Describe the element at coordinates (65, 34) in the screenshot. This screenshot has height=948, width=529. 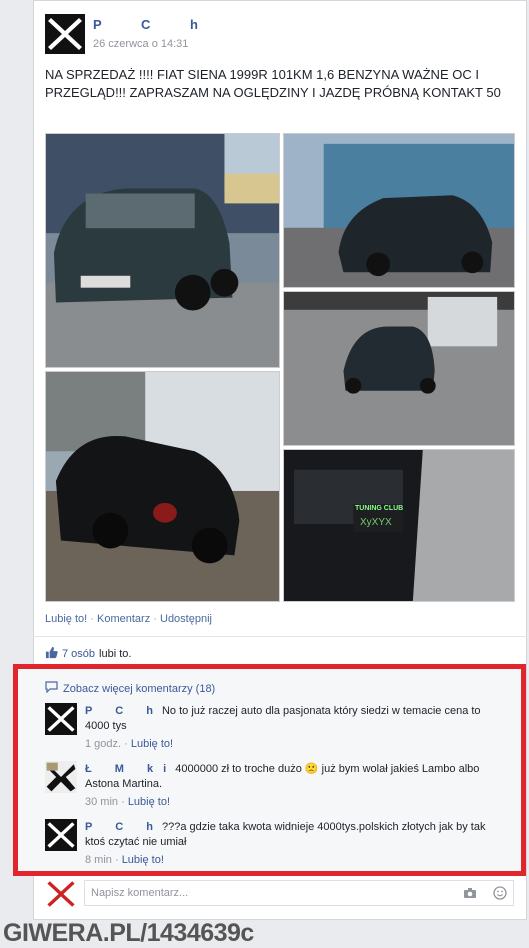
I see `author-avatar` at that location.